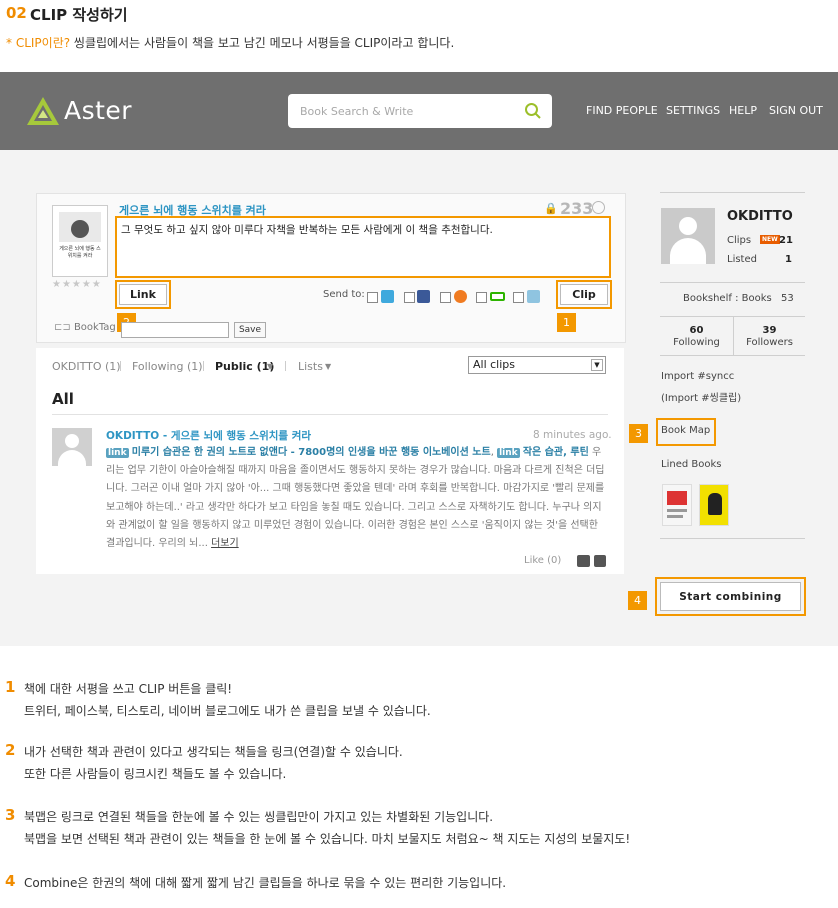 The width and height of the screenshot is (838, 908). Describe the element at coordinates (742, 259) in the screenshot. I see `listed-label: Listed` at that location.